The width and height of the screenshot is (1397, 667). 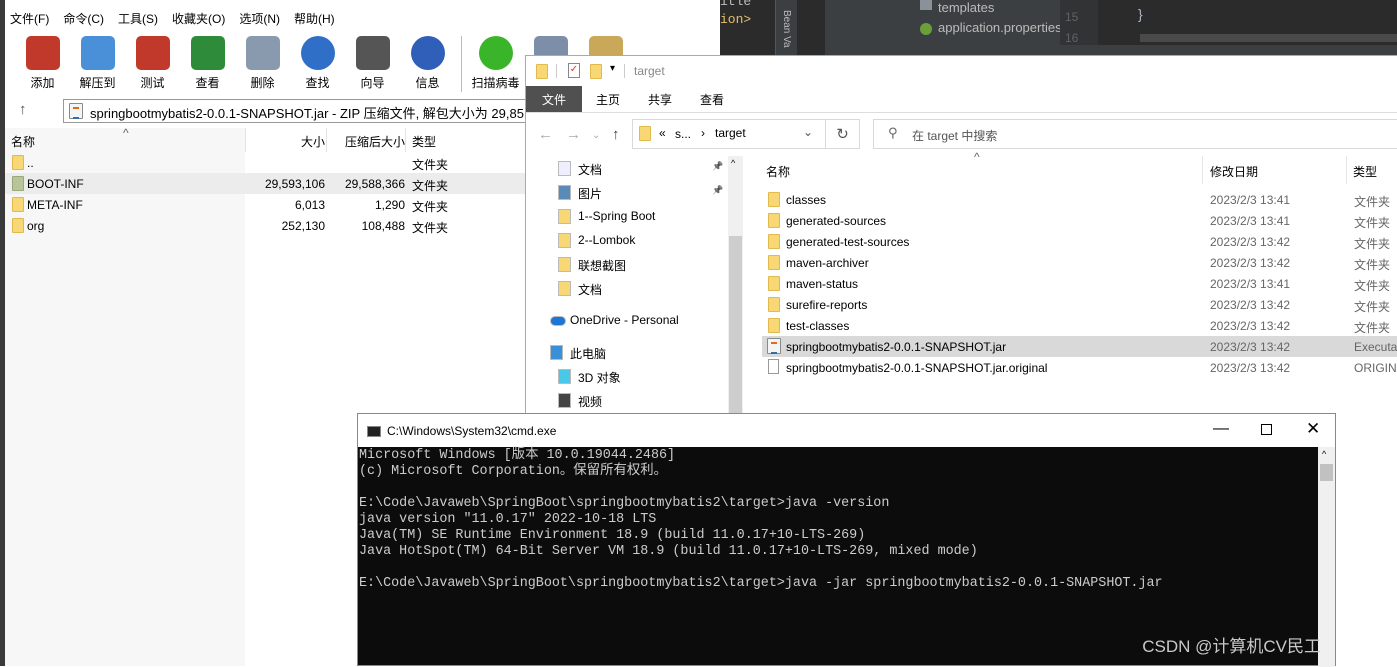 I want to click on search-input: ⚲ 在 target 中搜索, so click(x=1135, y=134).